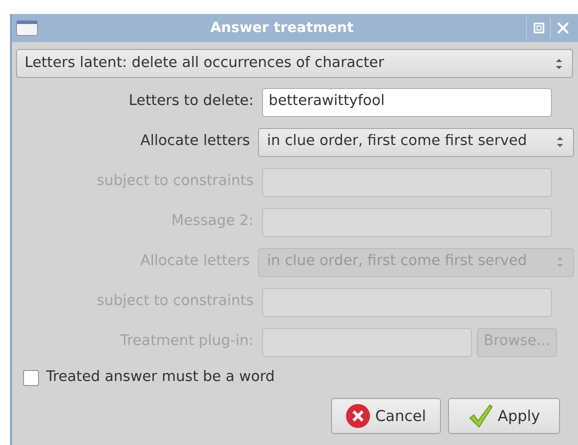 The height and width of the screenshot is (445, 578). I want to click on field-label: Allocate letters, so click(194, 142).